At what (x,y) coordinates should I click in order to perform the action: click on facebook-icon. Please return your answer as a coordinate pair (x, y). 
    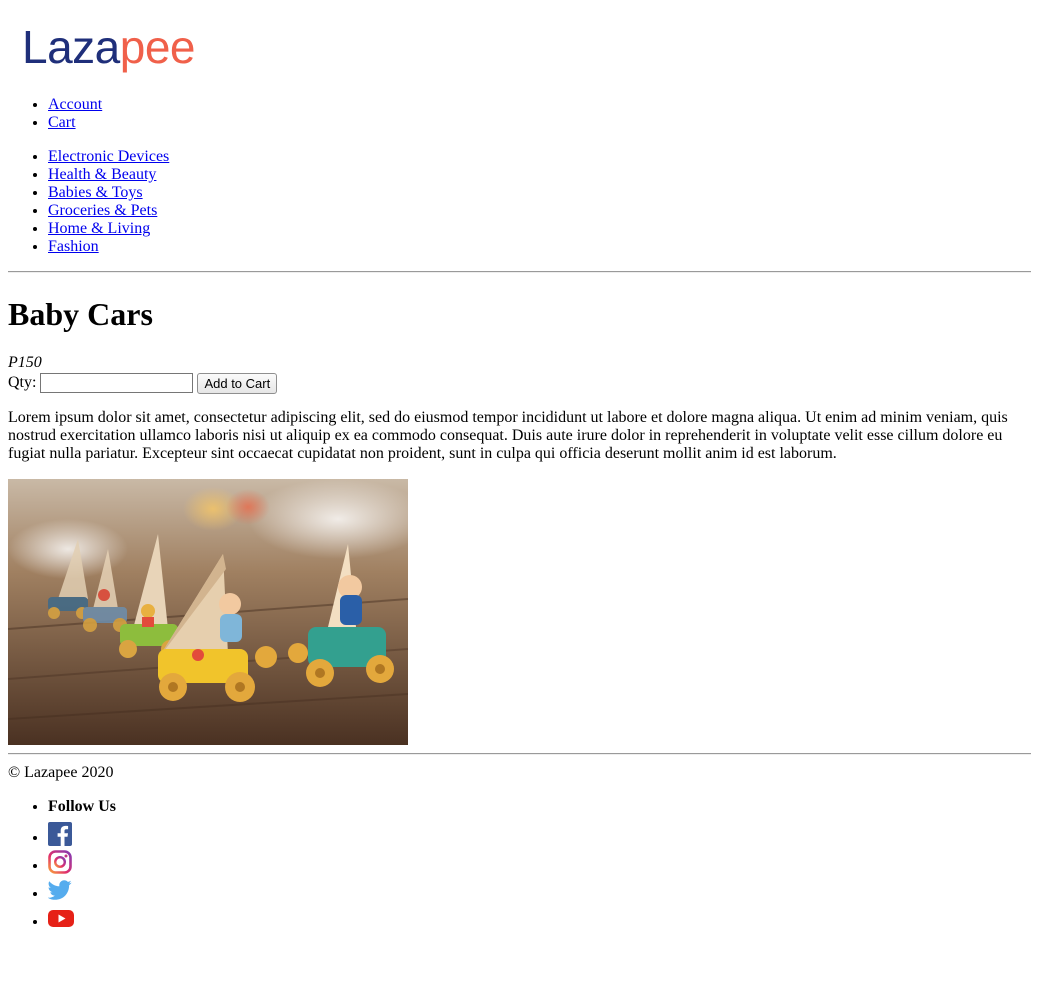
    Looking at the image, I should click on (60, 834).